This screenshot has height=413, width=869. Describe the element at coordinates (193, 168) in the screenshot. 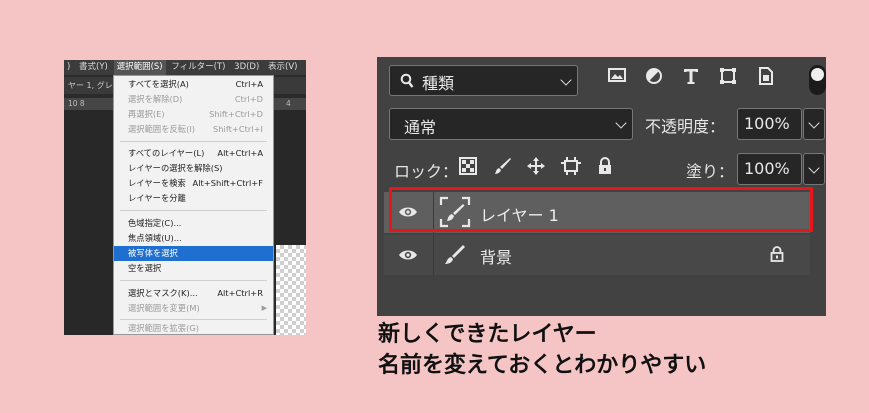

I see `menu-item-deselect-layers: レイヤーの選択を解除(S)` at that location.